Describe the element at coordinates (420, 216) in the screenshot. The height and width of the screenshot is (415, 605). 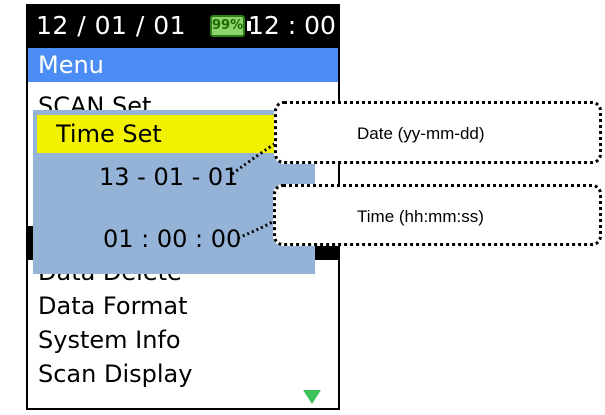
I see `time-callout-label: Time (hh:mm:ss)` at that location.